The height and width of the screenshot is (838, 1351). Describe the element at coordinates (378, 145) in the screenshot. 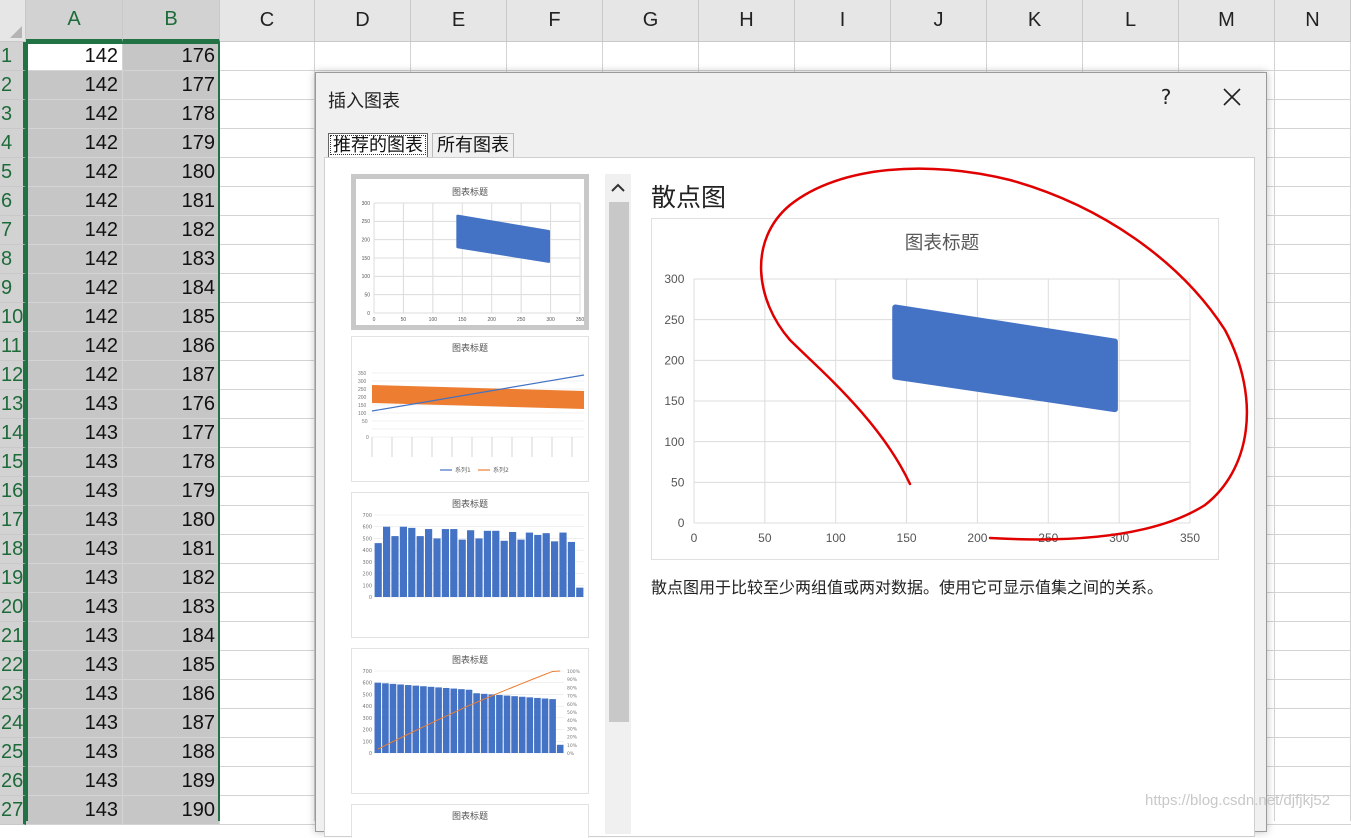

I see `tab-recommended-charts: 推荐的图表` at that location.